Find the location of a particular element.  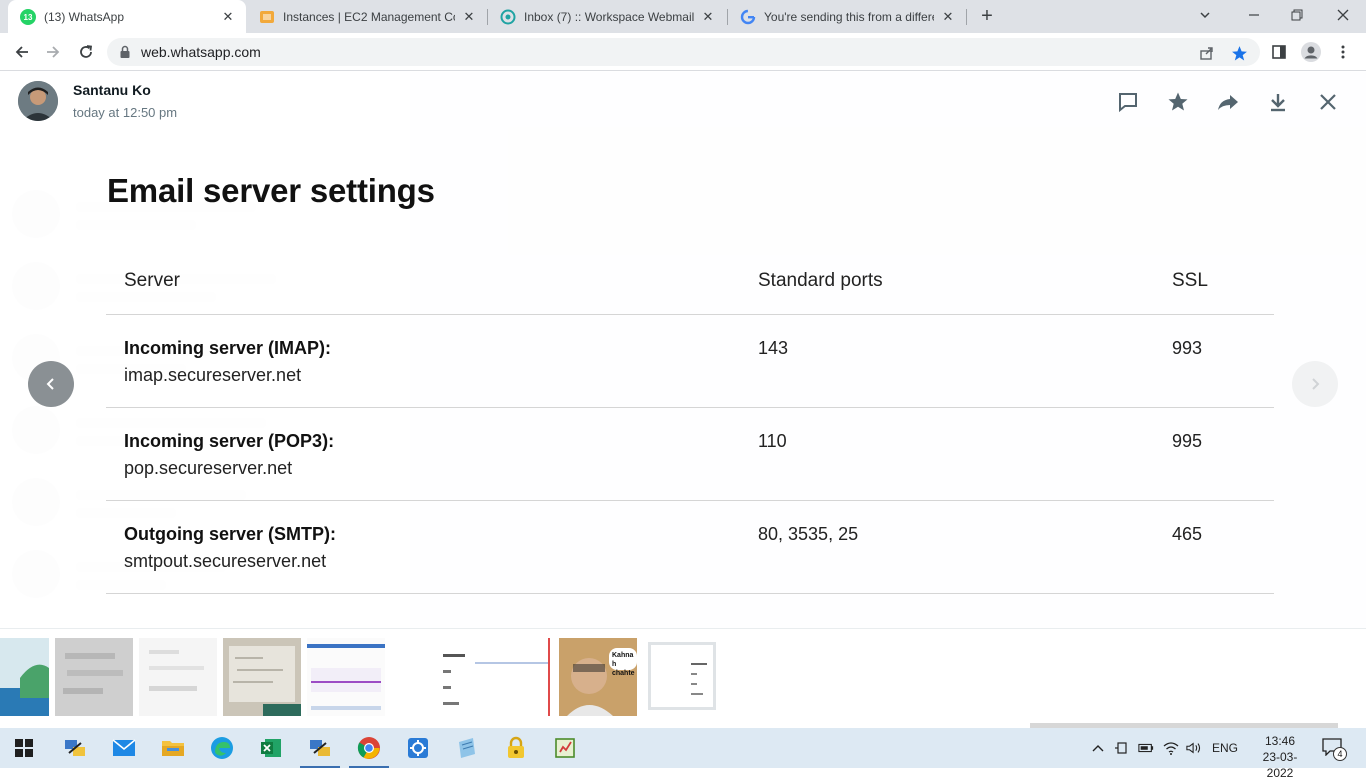

address-bar: web.whatsapp.com is located at coordinates (683, 52).